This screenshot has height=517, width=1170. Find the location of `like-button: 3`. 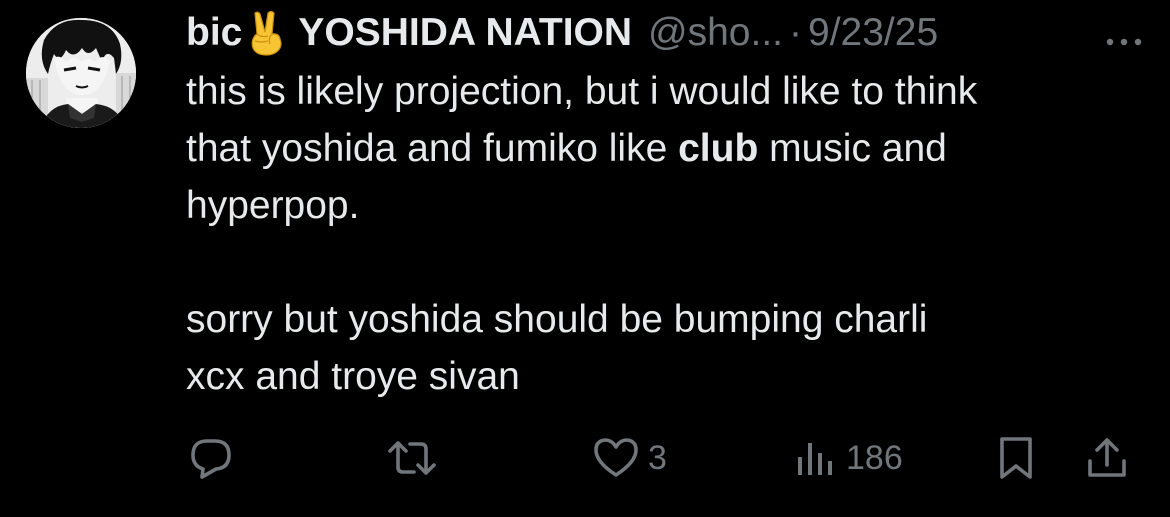

like-button: 3 is located at coordinates (629, 458).